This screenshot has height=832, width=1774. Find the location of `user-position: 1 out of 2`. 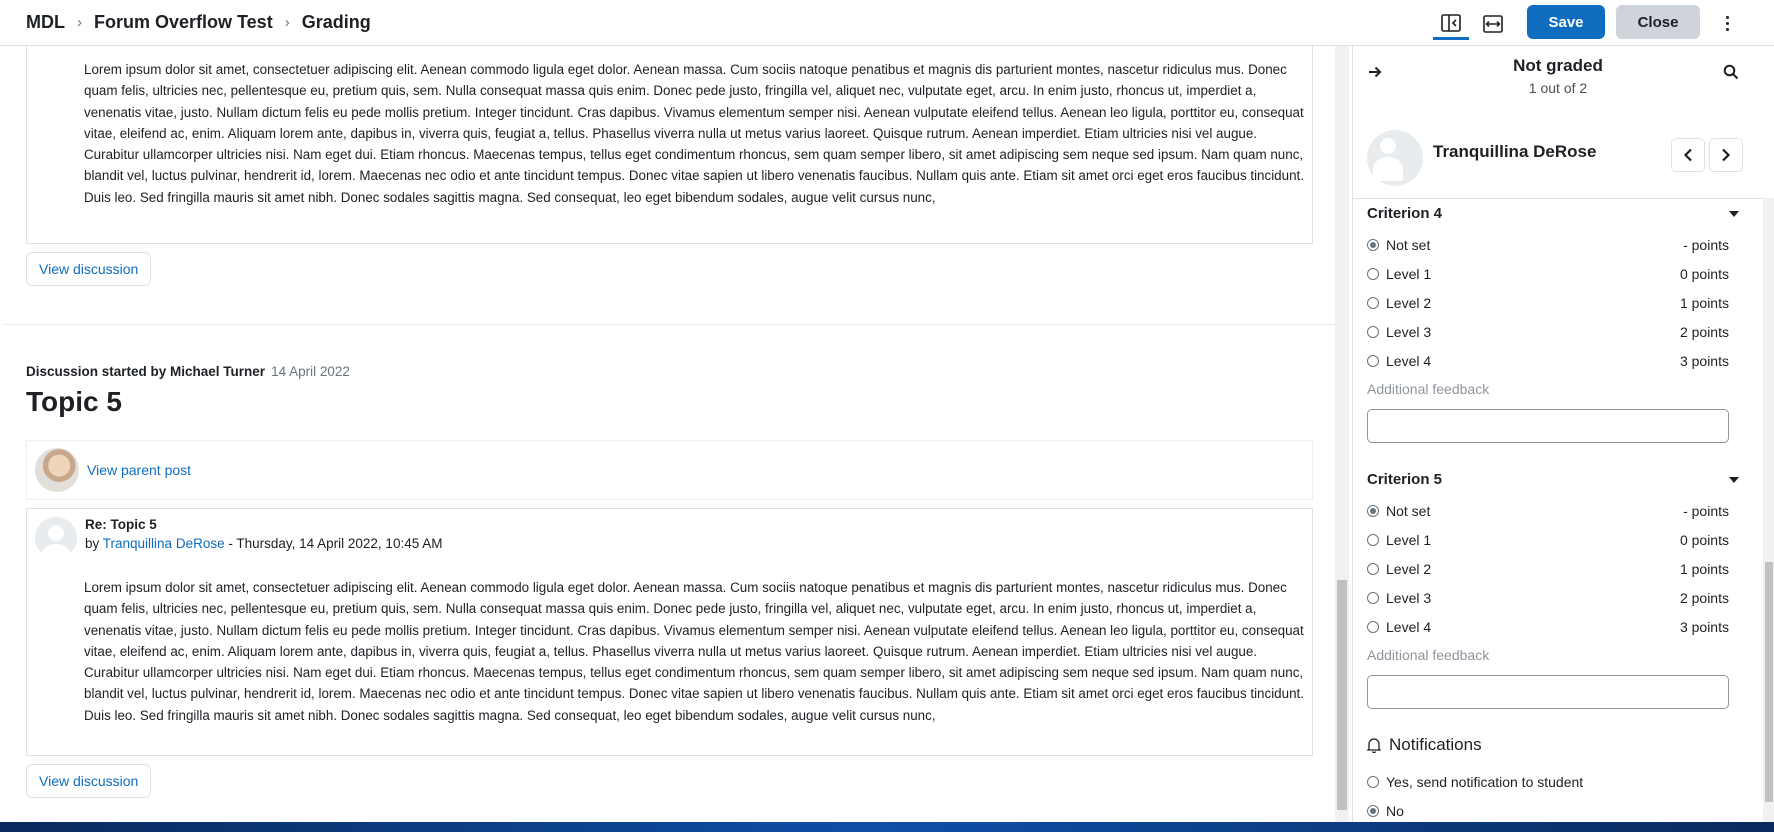

user-position: 1 out of 2 is located at coordinates (1558, 88).